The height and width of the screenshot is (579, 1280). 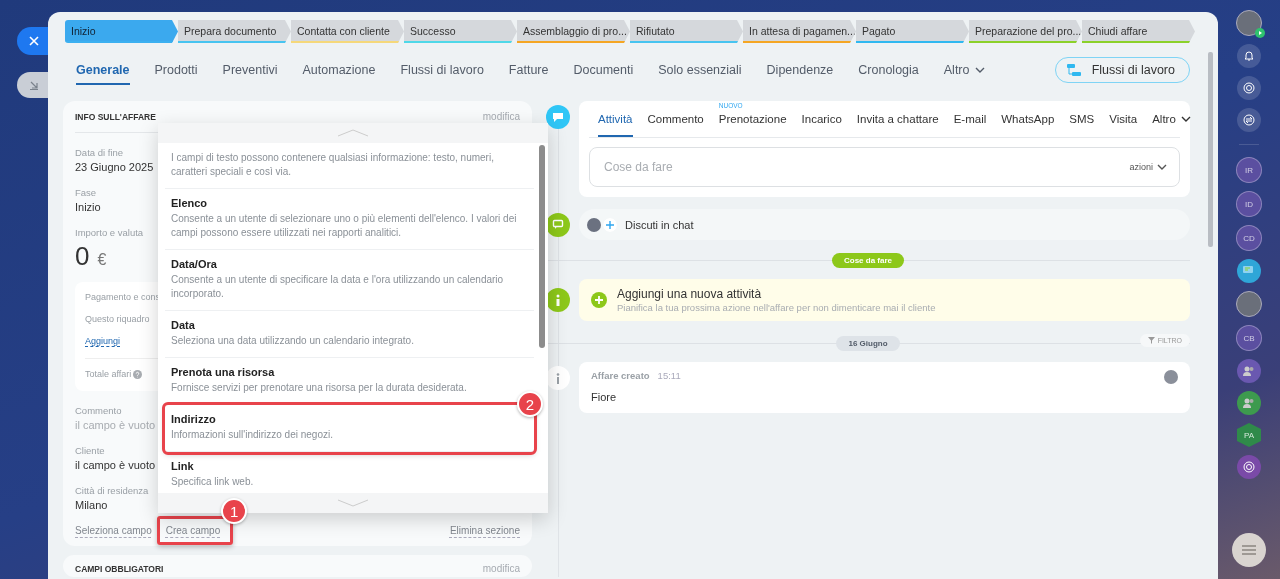 I want to click on todo-field: Cose da fare azioni, so click(x=884, y=167).